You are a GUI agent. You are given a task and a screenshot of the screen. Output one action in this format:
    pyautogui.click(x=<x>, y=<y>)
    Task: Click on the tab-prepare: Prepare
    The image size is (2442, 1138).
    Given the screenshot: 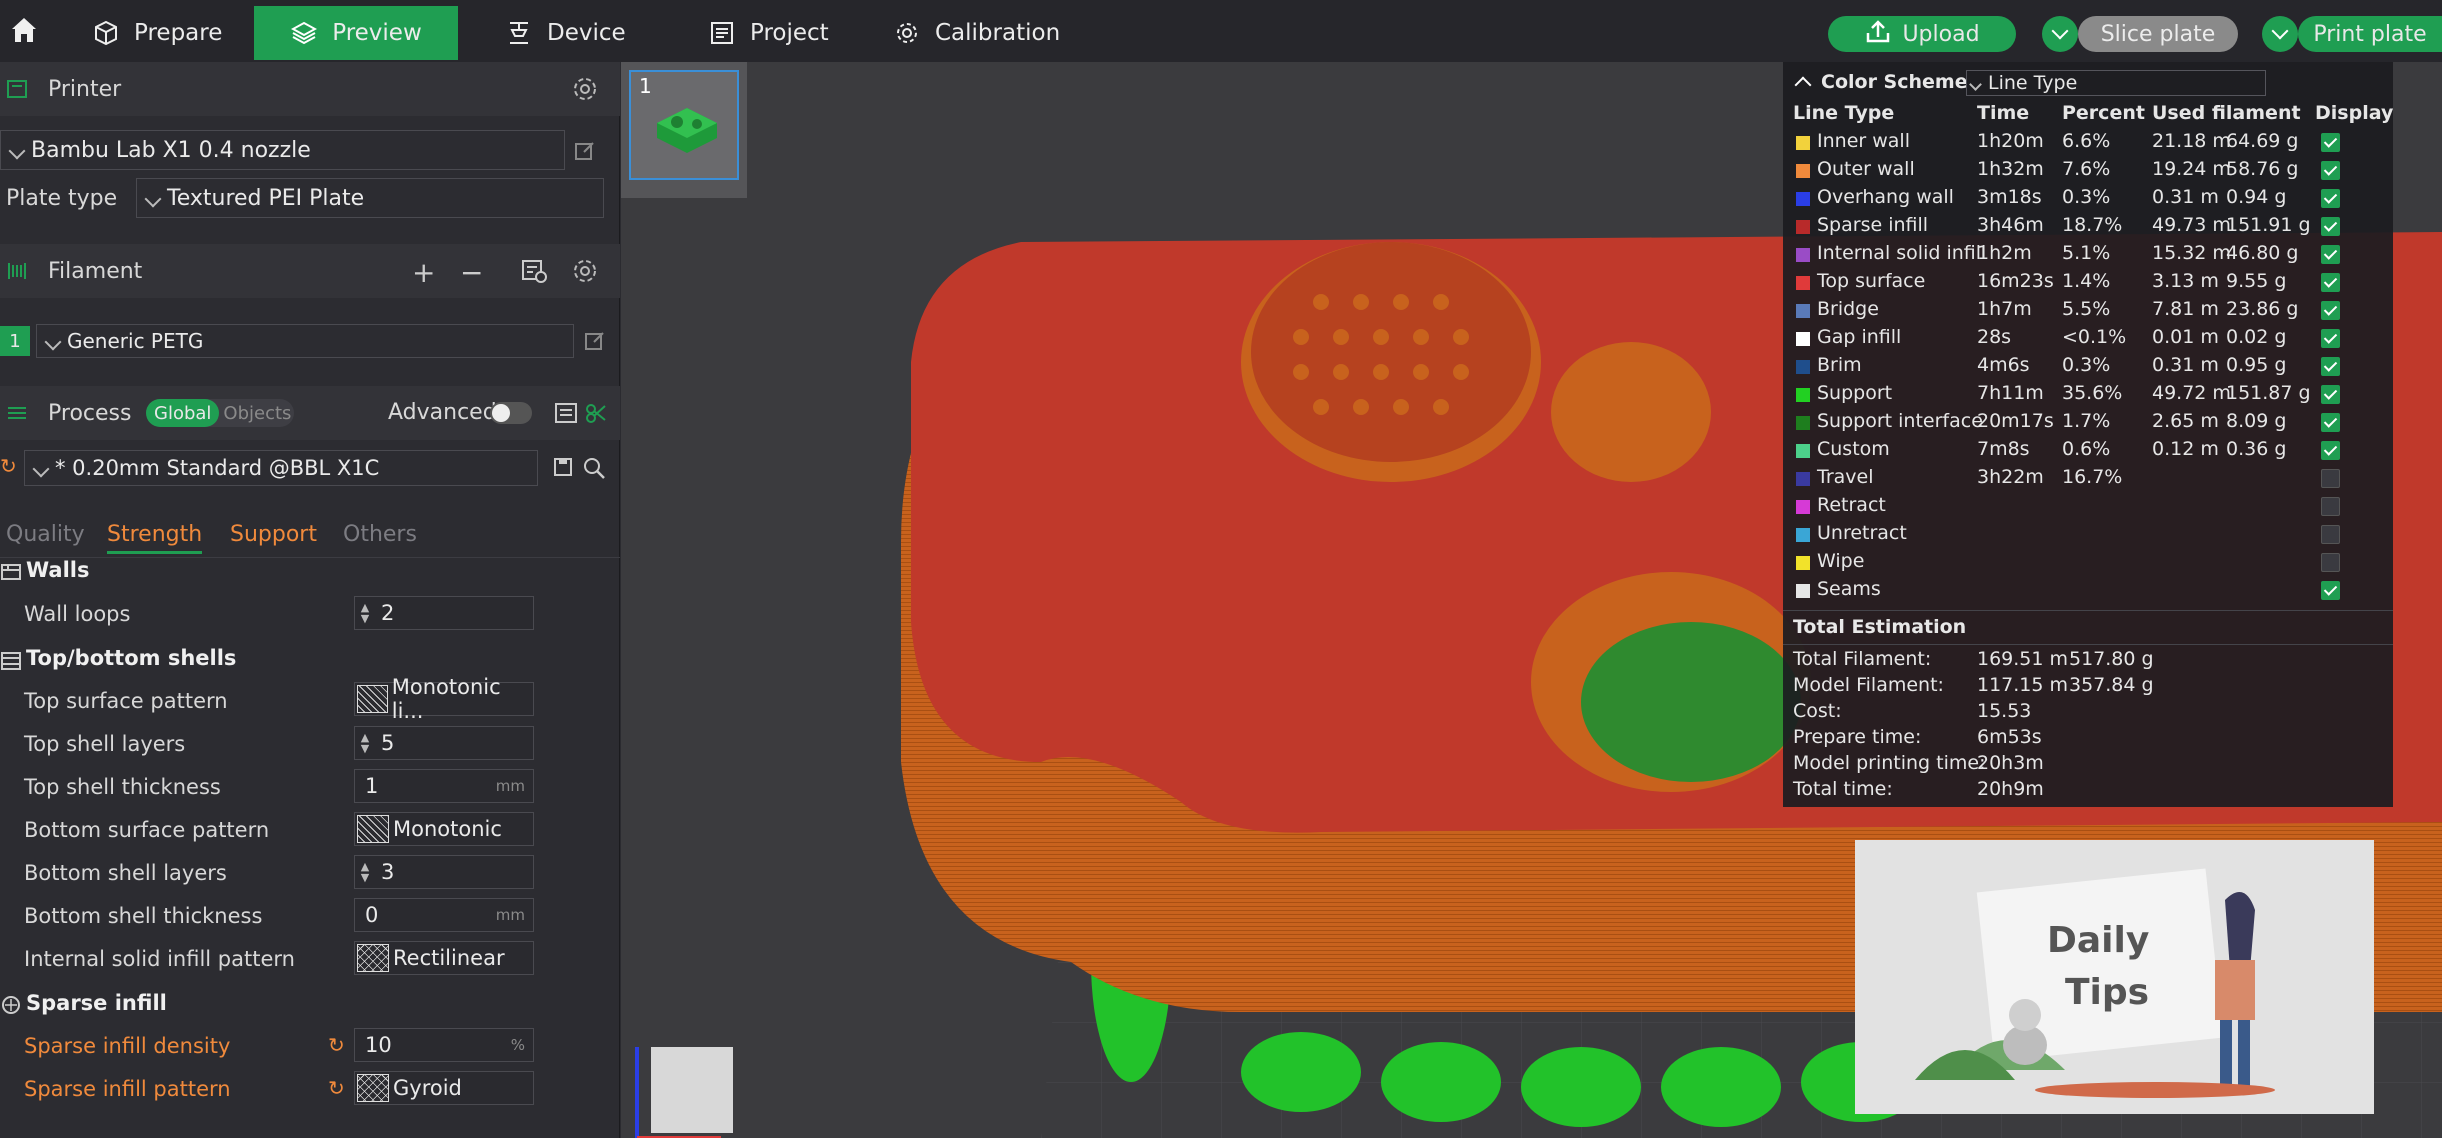 What is the action you would take?
    pyautogui.click(x=157, y=33)
    